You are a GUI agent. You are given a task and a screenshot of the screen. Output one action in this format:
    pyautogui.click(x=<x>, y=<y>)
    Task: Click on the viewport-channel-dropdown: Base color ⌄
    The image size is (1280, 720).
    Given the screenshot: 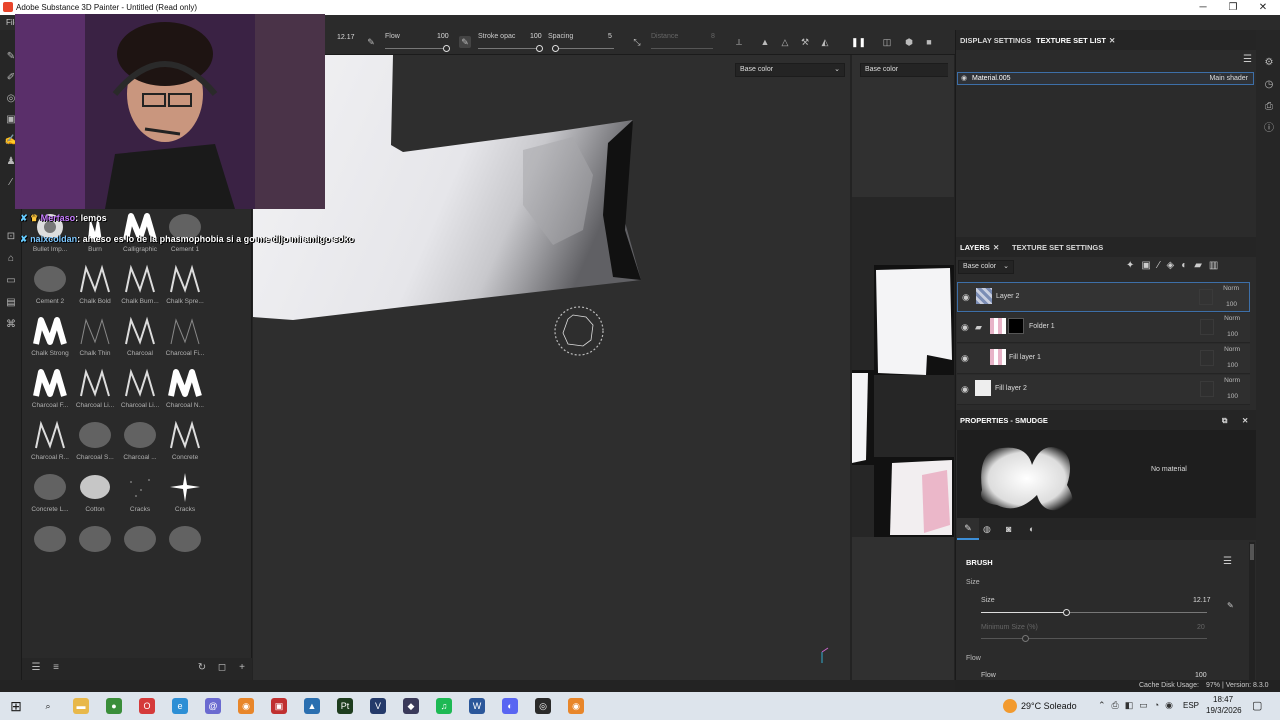 What is the action you would take?
    pyautogui.click(x=790, y=70)
    